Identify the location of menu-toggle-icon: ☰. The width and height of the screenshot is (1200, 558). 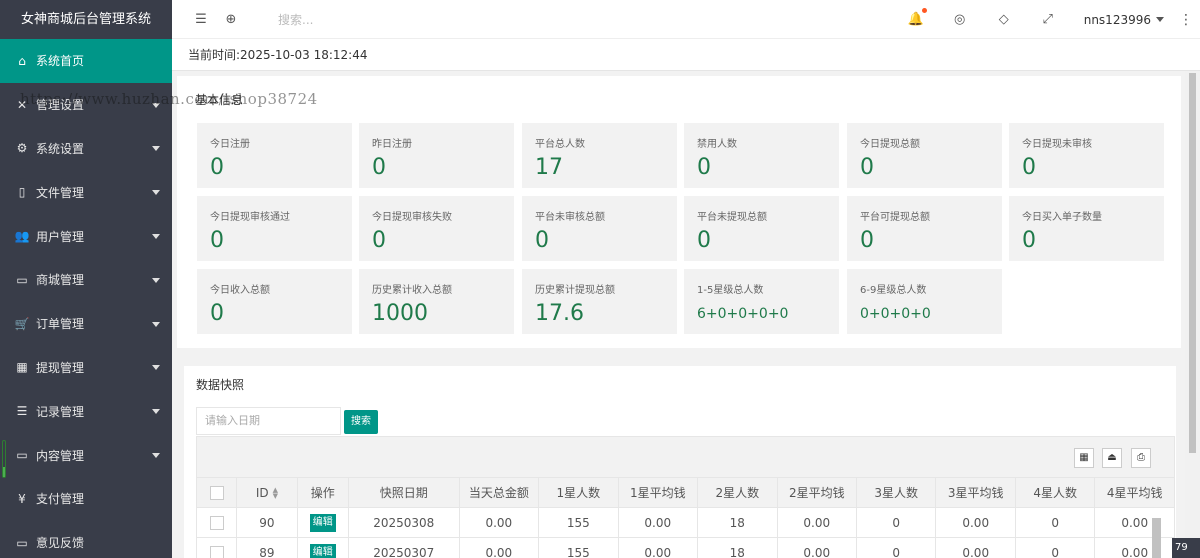
(201, 19).